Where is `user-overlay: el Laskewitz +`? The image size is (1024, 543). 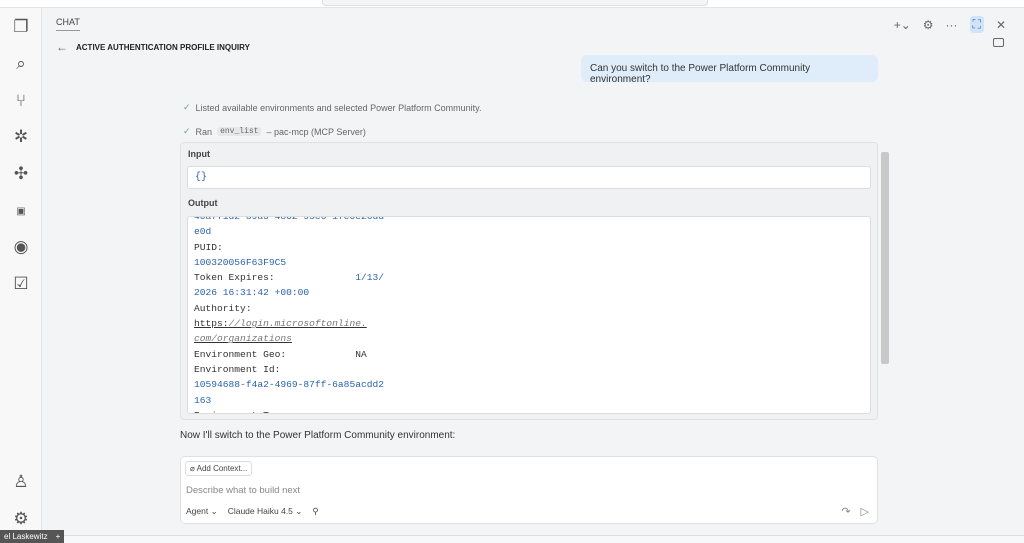
user-overlay: el Laskewitz + is located at coordinates (32, 536).